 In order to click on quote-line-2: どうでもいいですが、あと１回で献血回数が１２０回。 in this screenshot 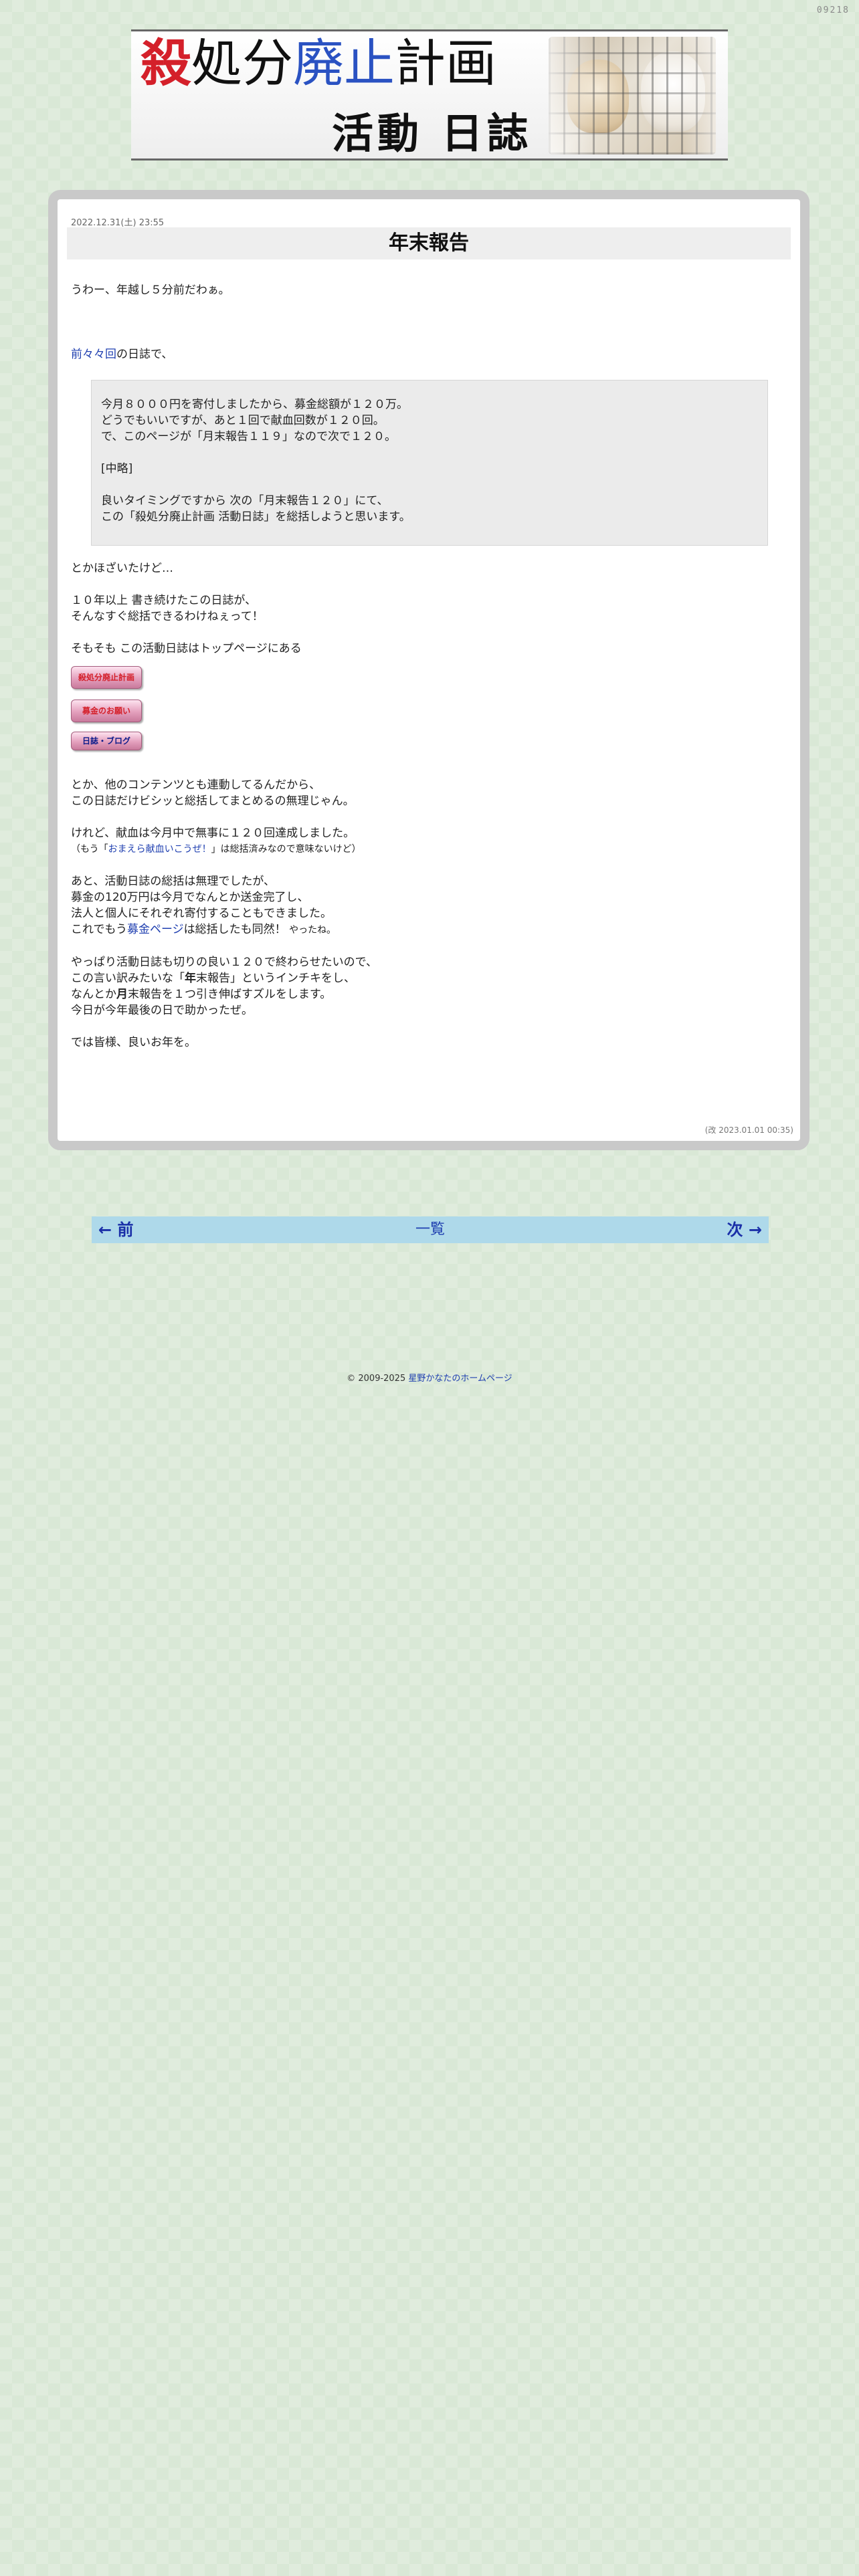, I will do `click(243, 420)`.